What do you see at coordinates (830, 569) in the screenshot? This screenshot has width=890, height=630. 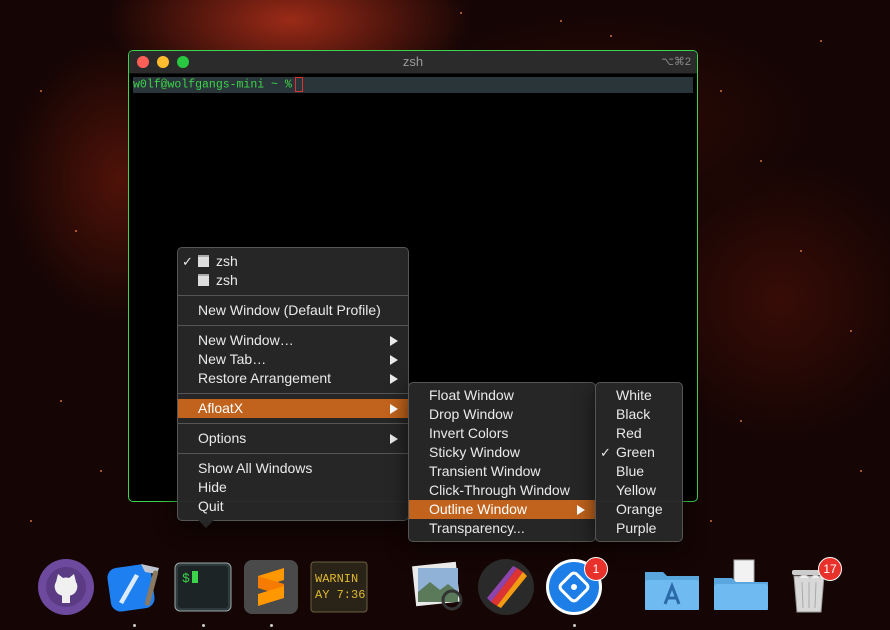 I see `notification-badge: 17` at bounding box center [830, 569].